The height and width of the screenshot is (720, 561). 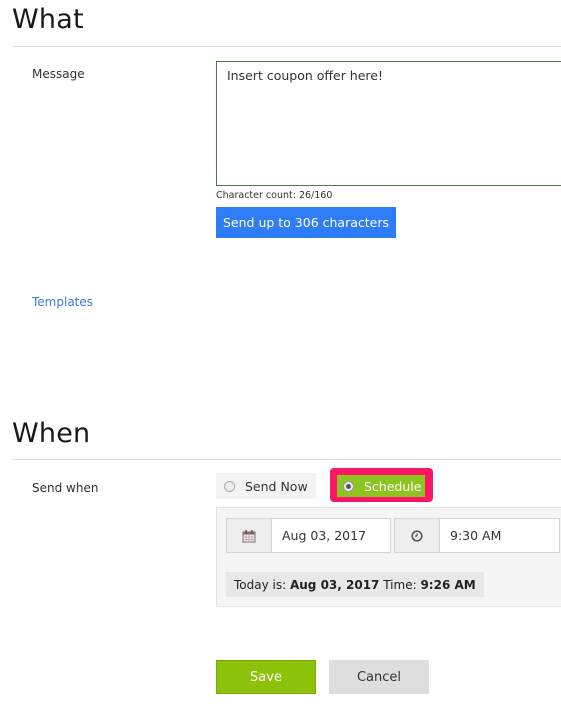 I want to click on time-prefix: Time:, so click(x=400, y=584).